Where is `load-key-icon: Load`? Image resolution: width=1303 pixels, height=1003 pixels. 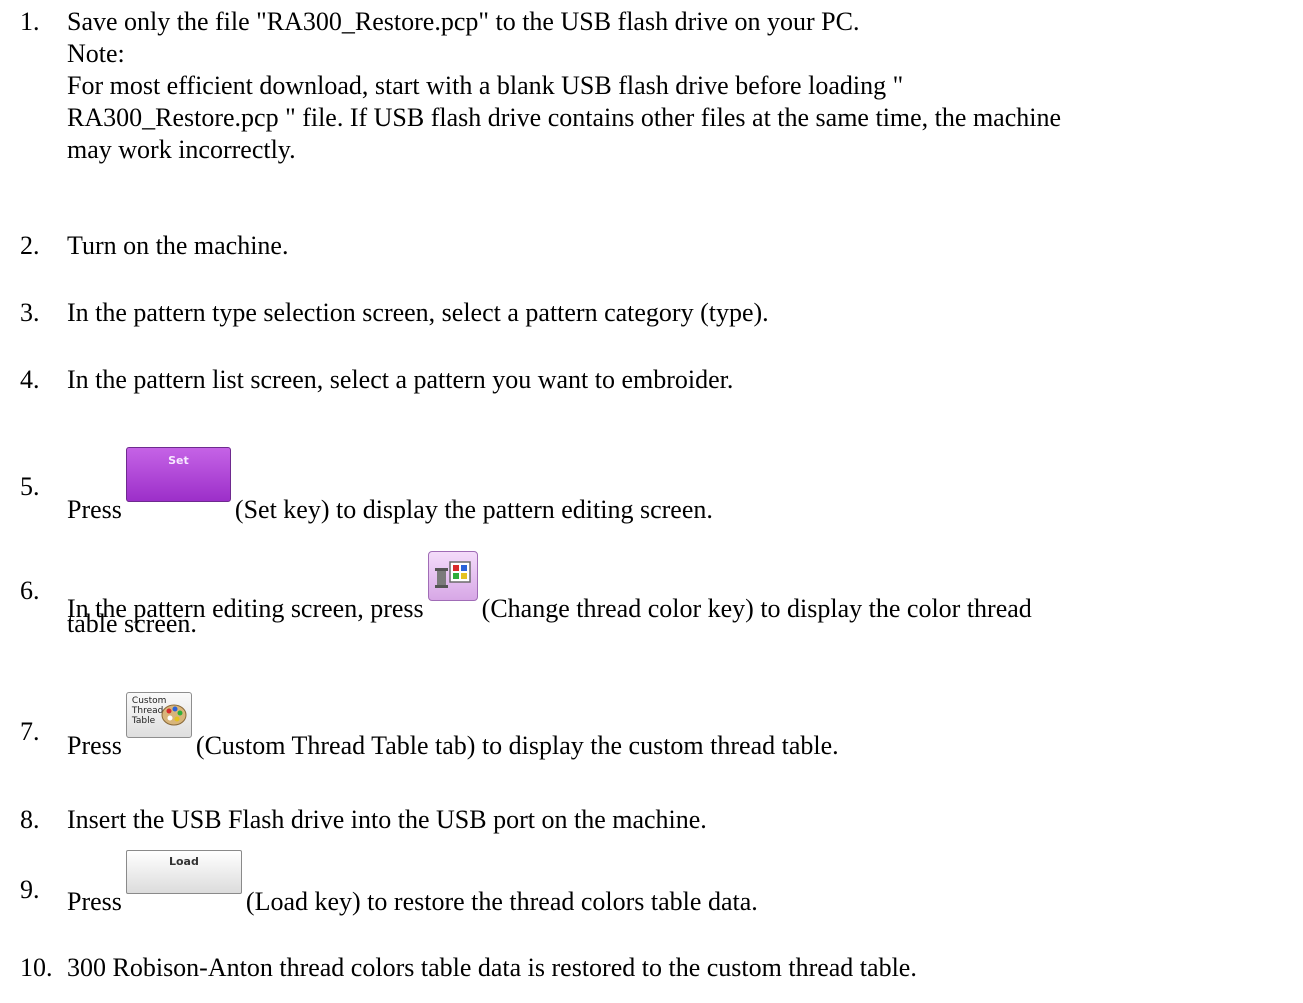 load-key-icon: Load is located at coordinates (183, 872).